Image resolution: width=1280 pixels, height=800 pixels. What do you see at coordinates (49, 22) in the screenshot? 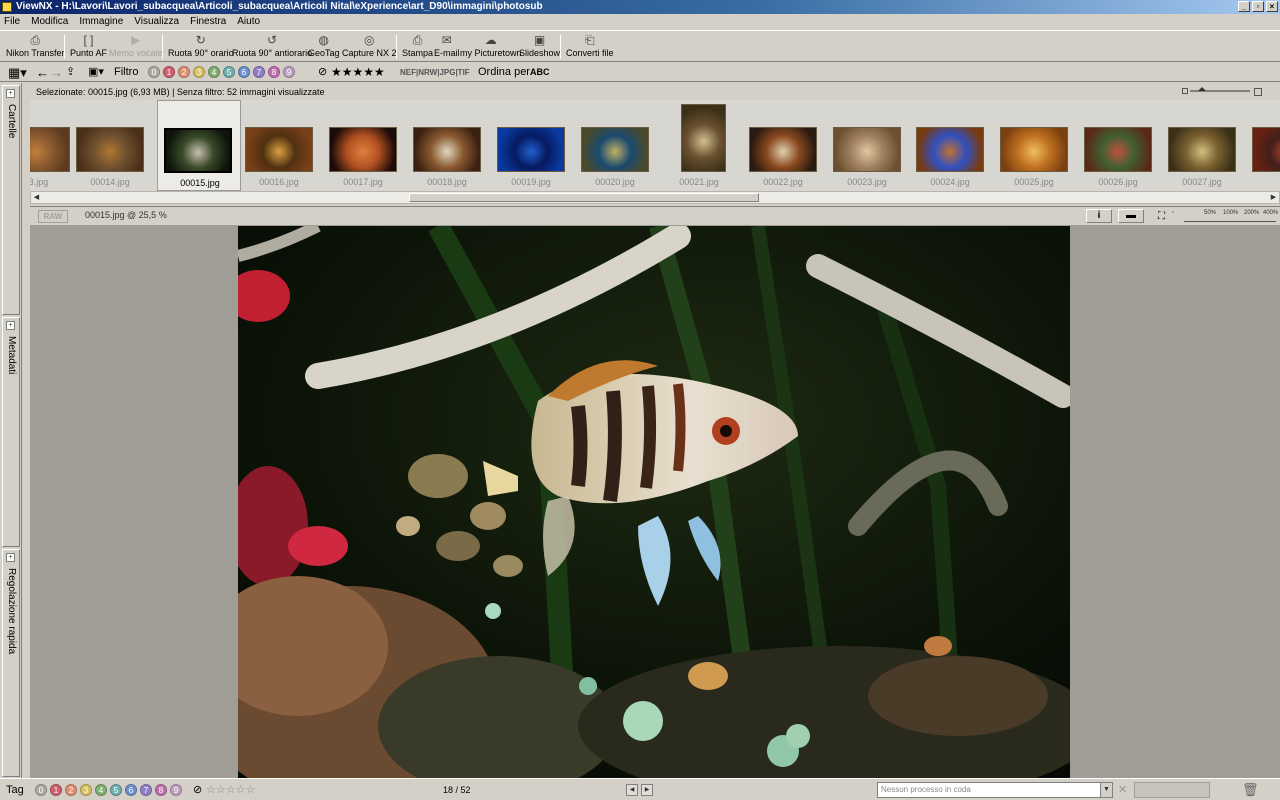
I see `menu-modifica: Modifica` at bounding box center [49, 22].